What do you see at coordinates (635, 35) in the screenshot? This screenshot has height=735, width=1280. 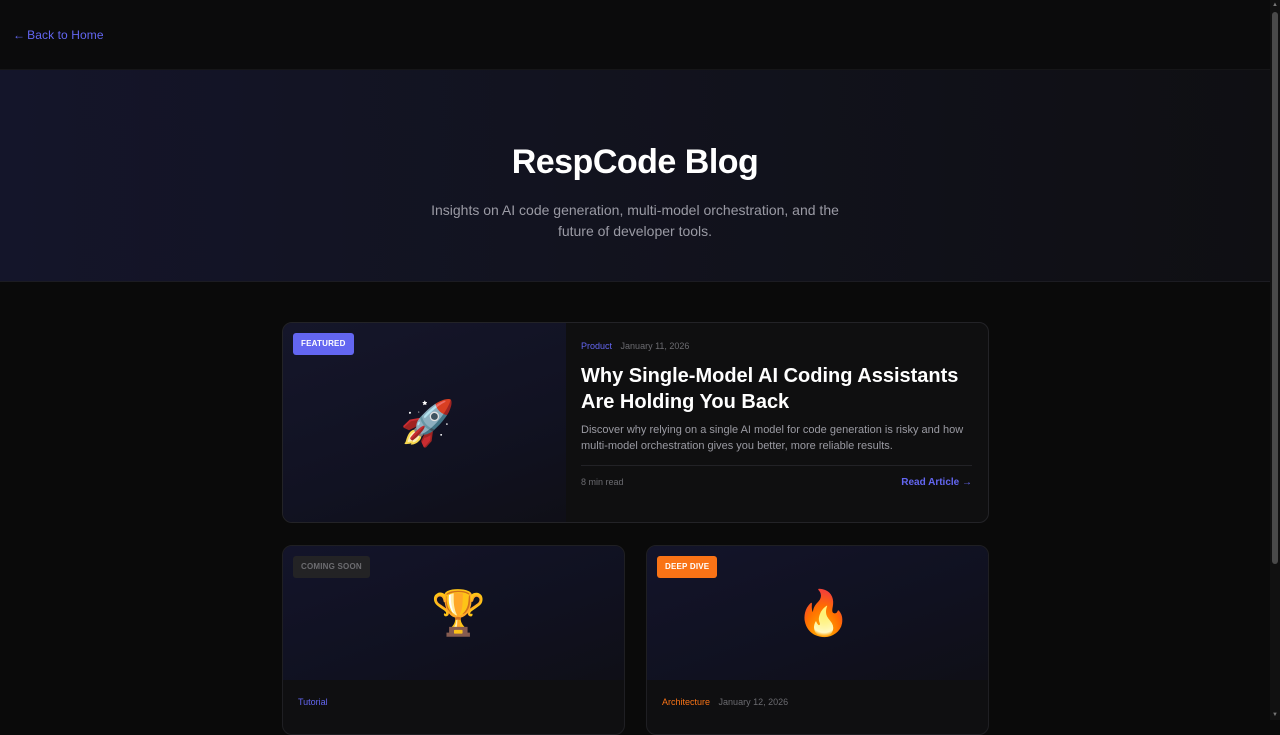 I see `top-nav: ← Back to Home` at bounding box center [635, 35].